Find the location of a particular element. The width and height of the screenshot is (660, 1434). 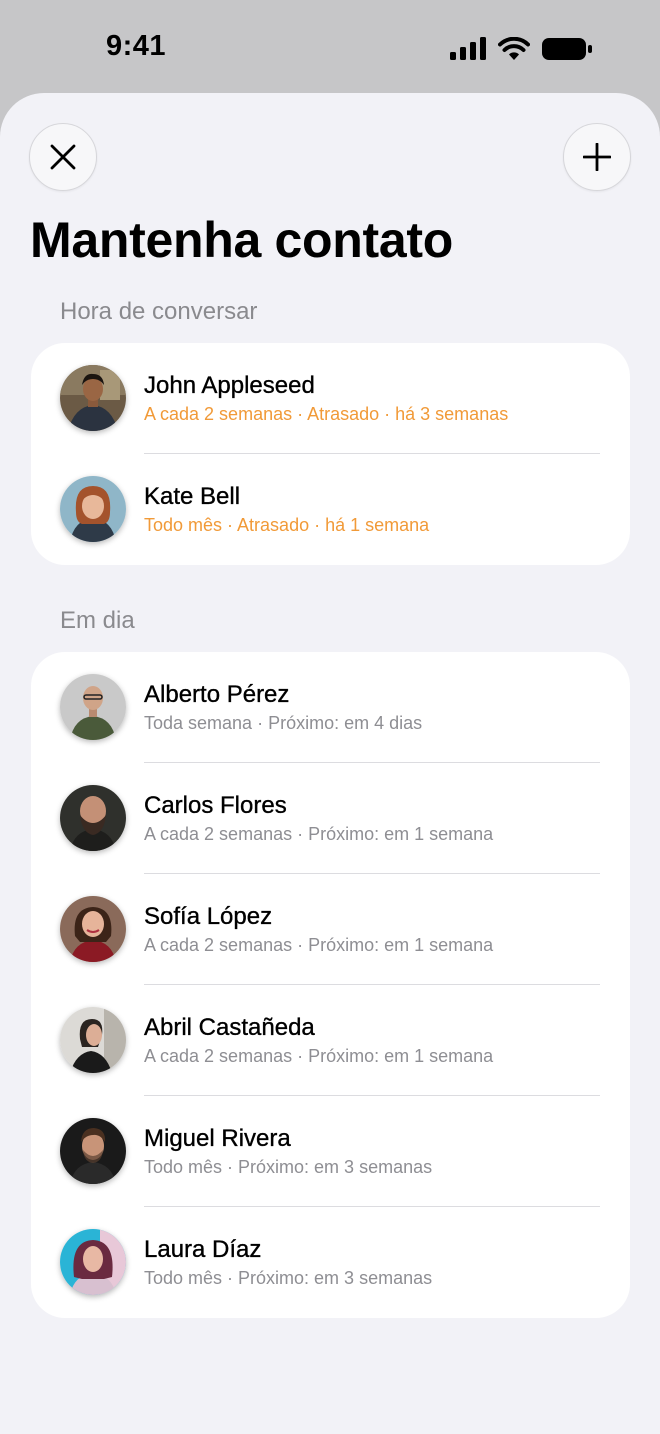

plus-icon is located at coordinates (597, 157).